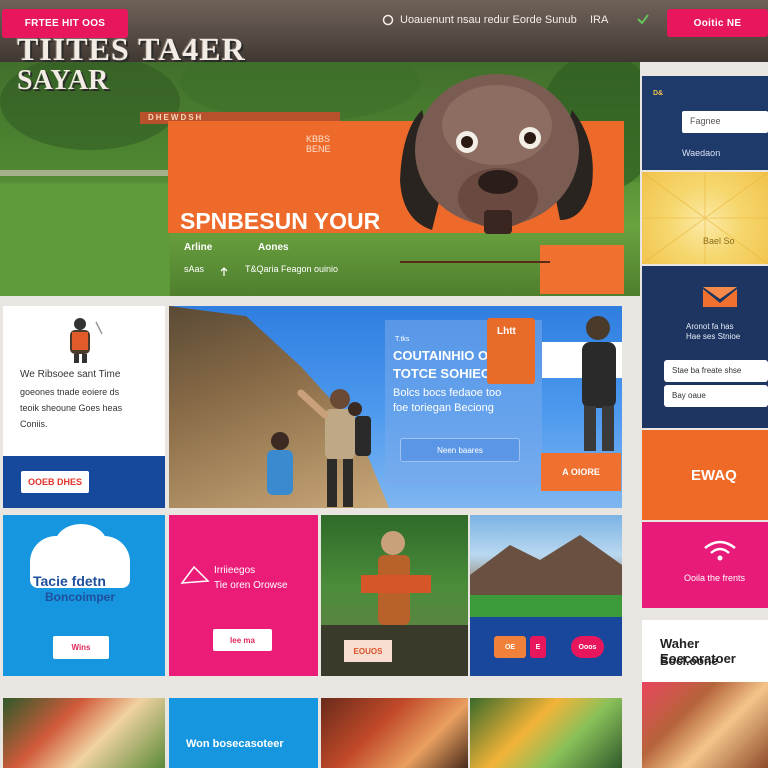 This screenshot has height=768, width=768. Describe the element at coordinates (720, 299) in the screenshot. I see `mail-icon` at that location.